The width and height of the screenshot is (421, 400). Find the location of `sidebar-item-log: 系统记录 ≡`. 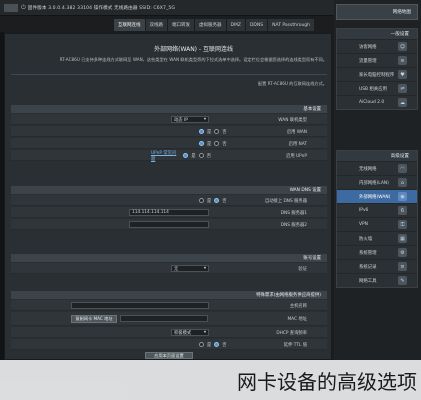

sidebar-item-log: 系统记录 ≡ is located at coordinates (377, 266).